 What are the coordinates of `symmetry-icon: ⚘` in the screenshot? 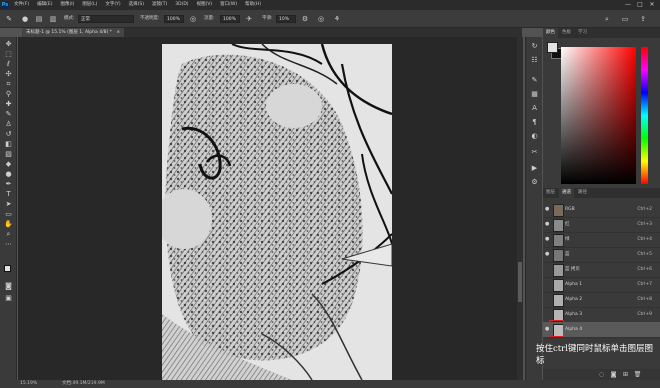 It's located at (337, 19).